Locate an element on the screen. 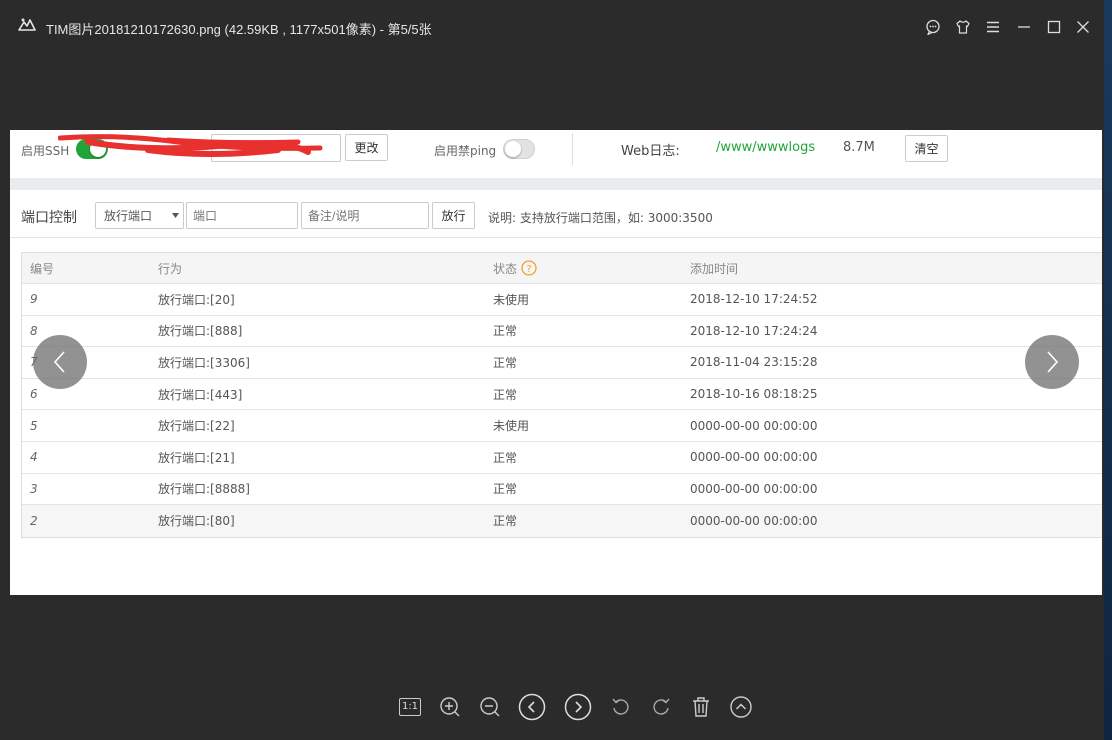  row-action: 放行端口:[20] is located at coordinates (196, 299).